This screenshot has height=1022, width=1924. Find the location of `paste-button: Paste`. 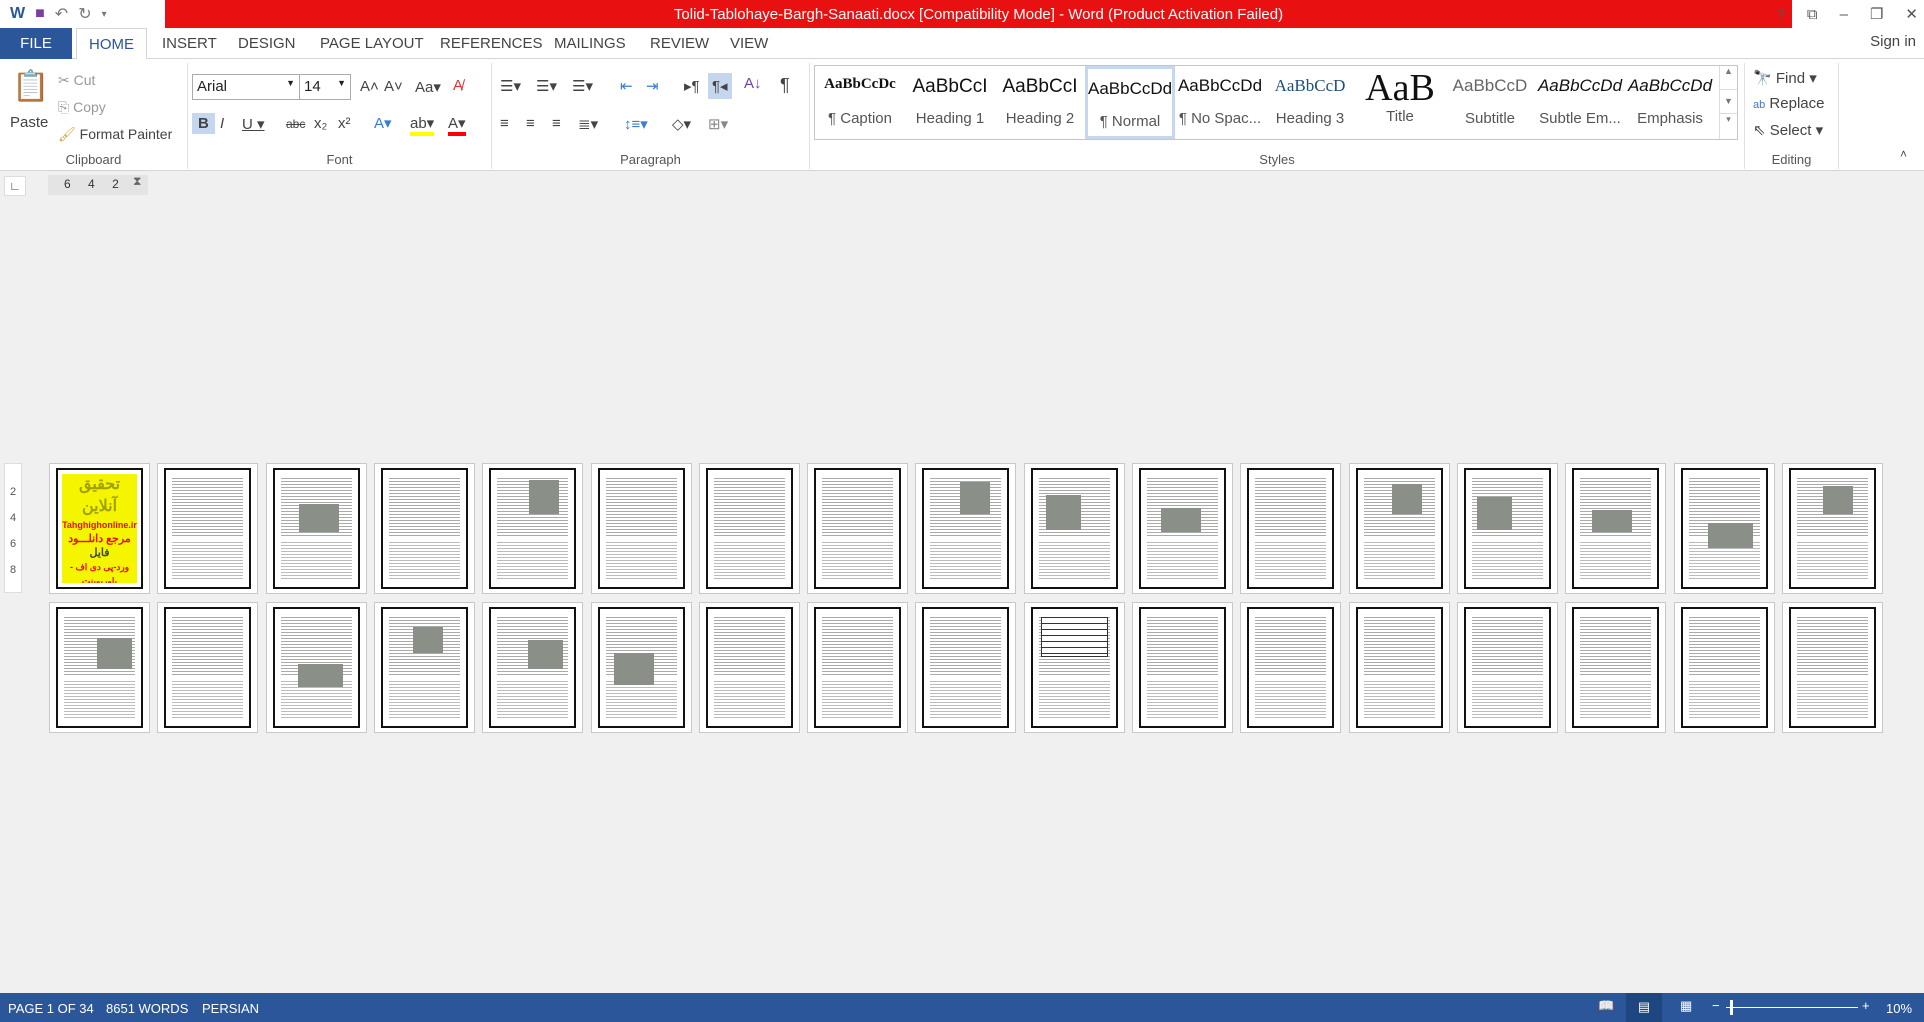

paste-button: Paste is located at coordinates (29, 122).